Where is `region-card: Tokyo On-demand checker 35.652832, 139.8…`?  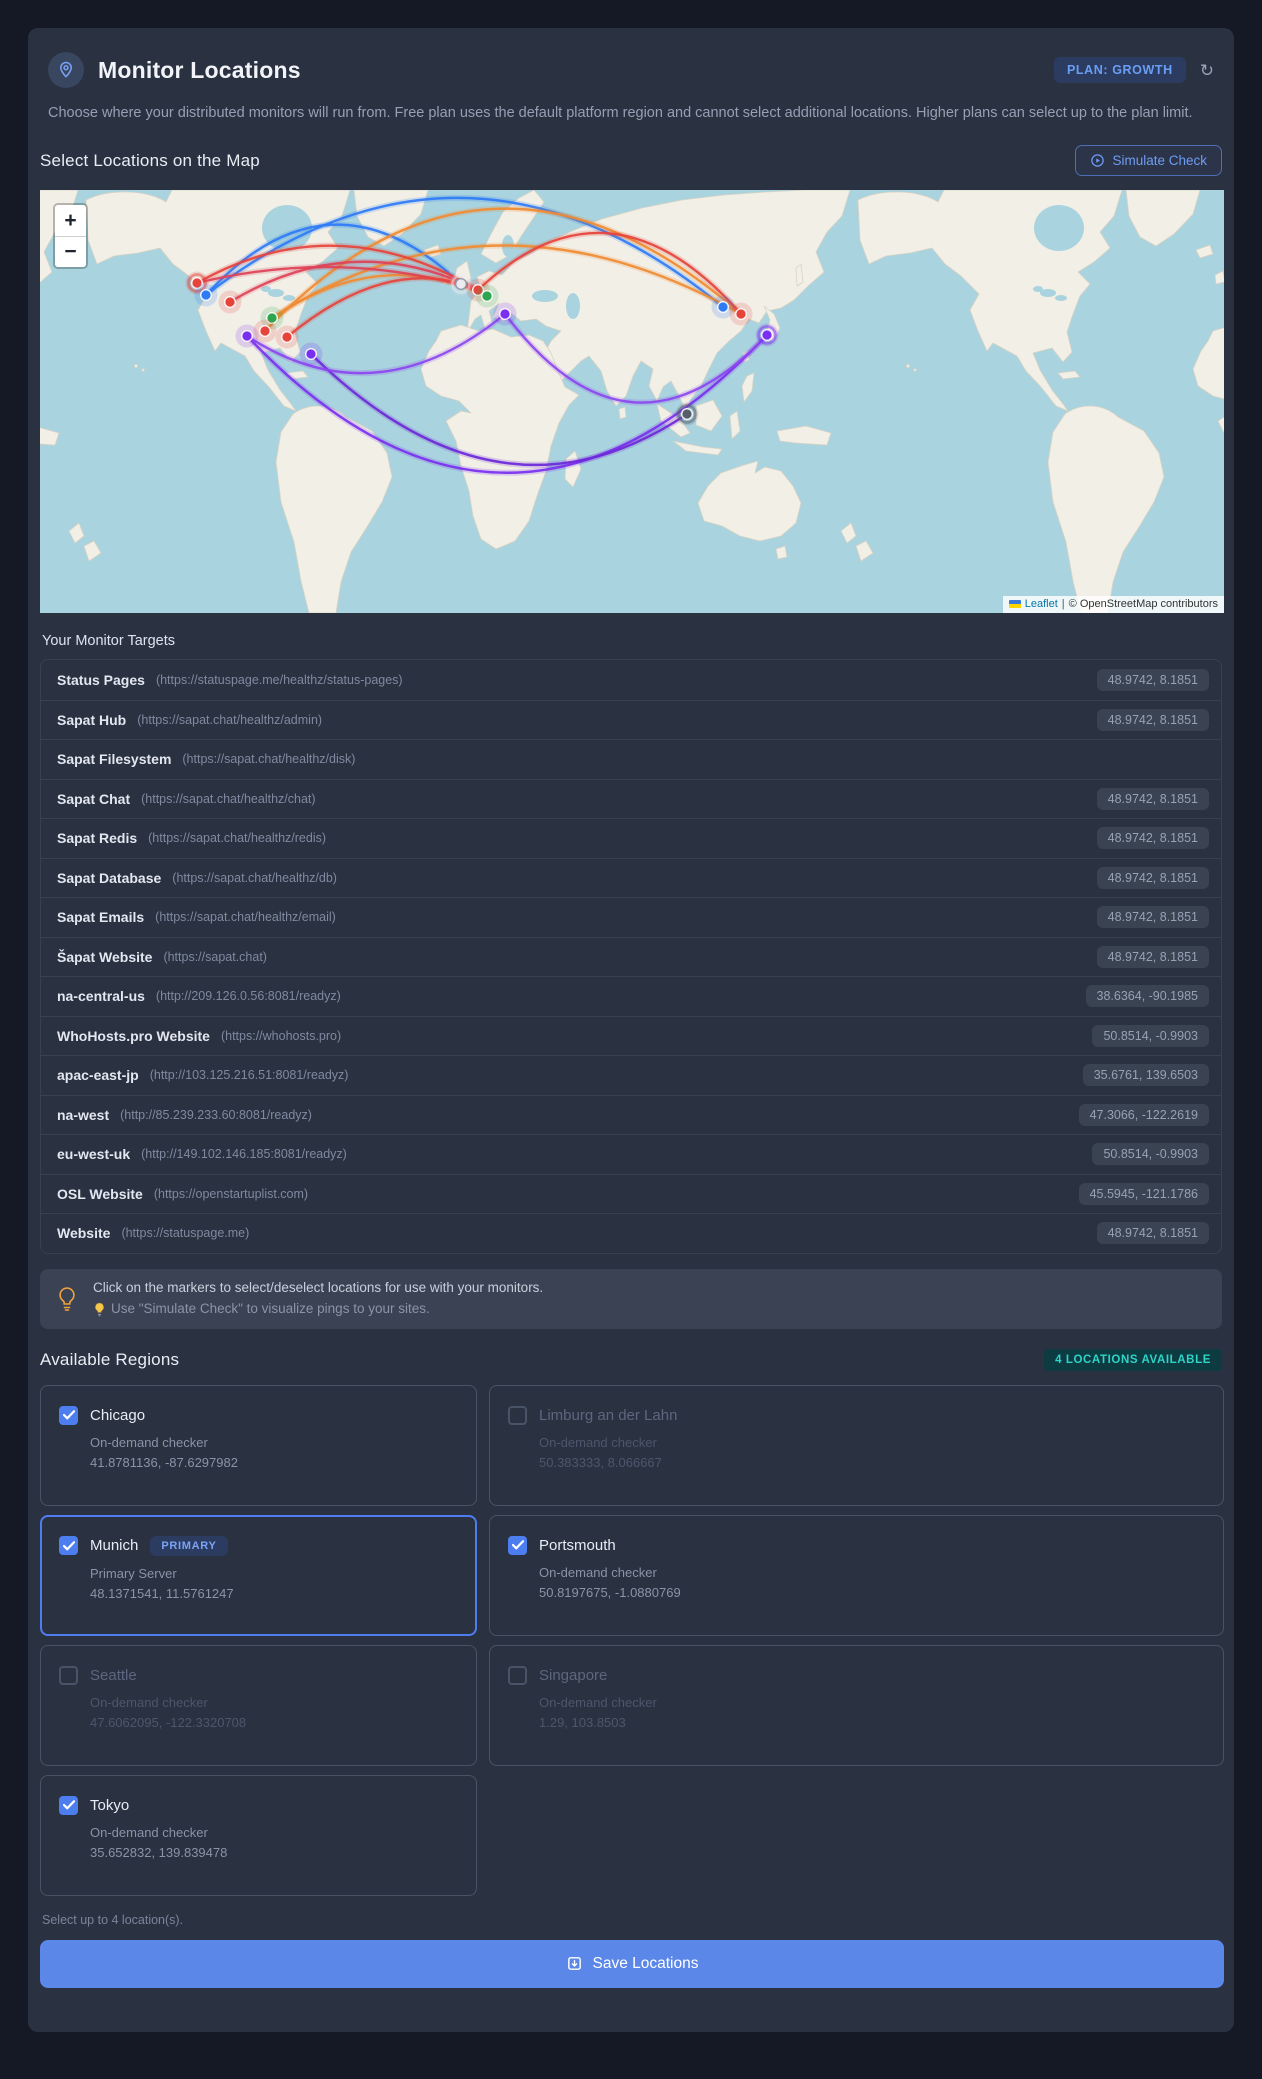 region-card: Tokyo On-demand checker 35.652832, 139.8… is located at coordinates (258, 1835).